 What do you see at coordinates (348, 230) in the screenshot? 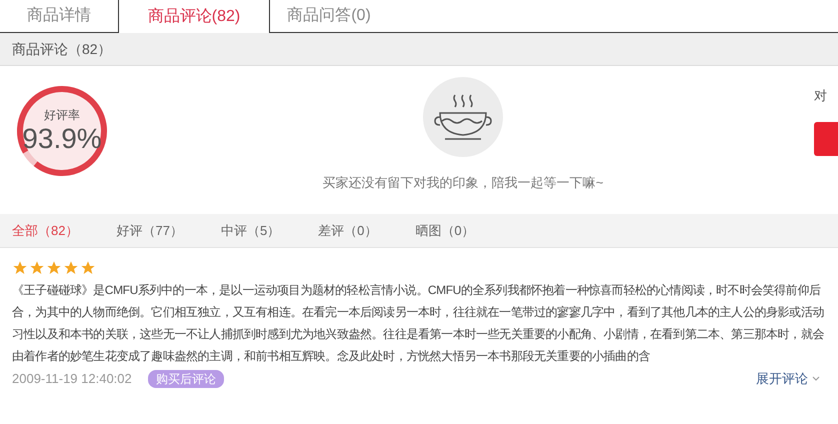
I see `filter-tab: 差评（0）` at bounding box center [348, 230].